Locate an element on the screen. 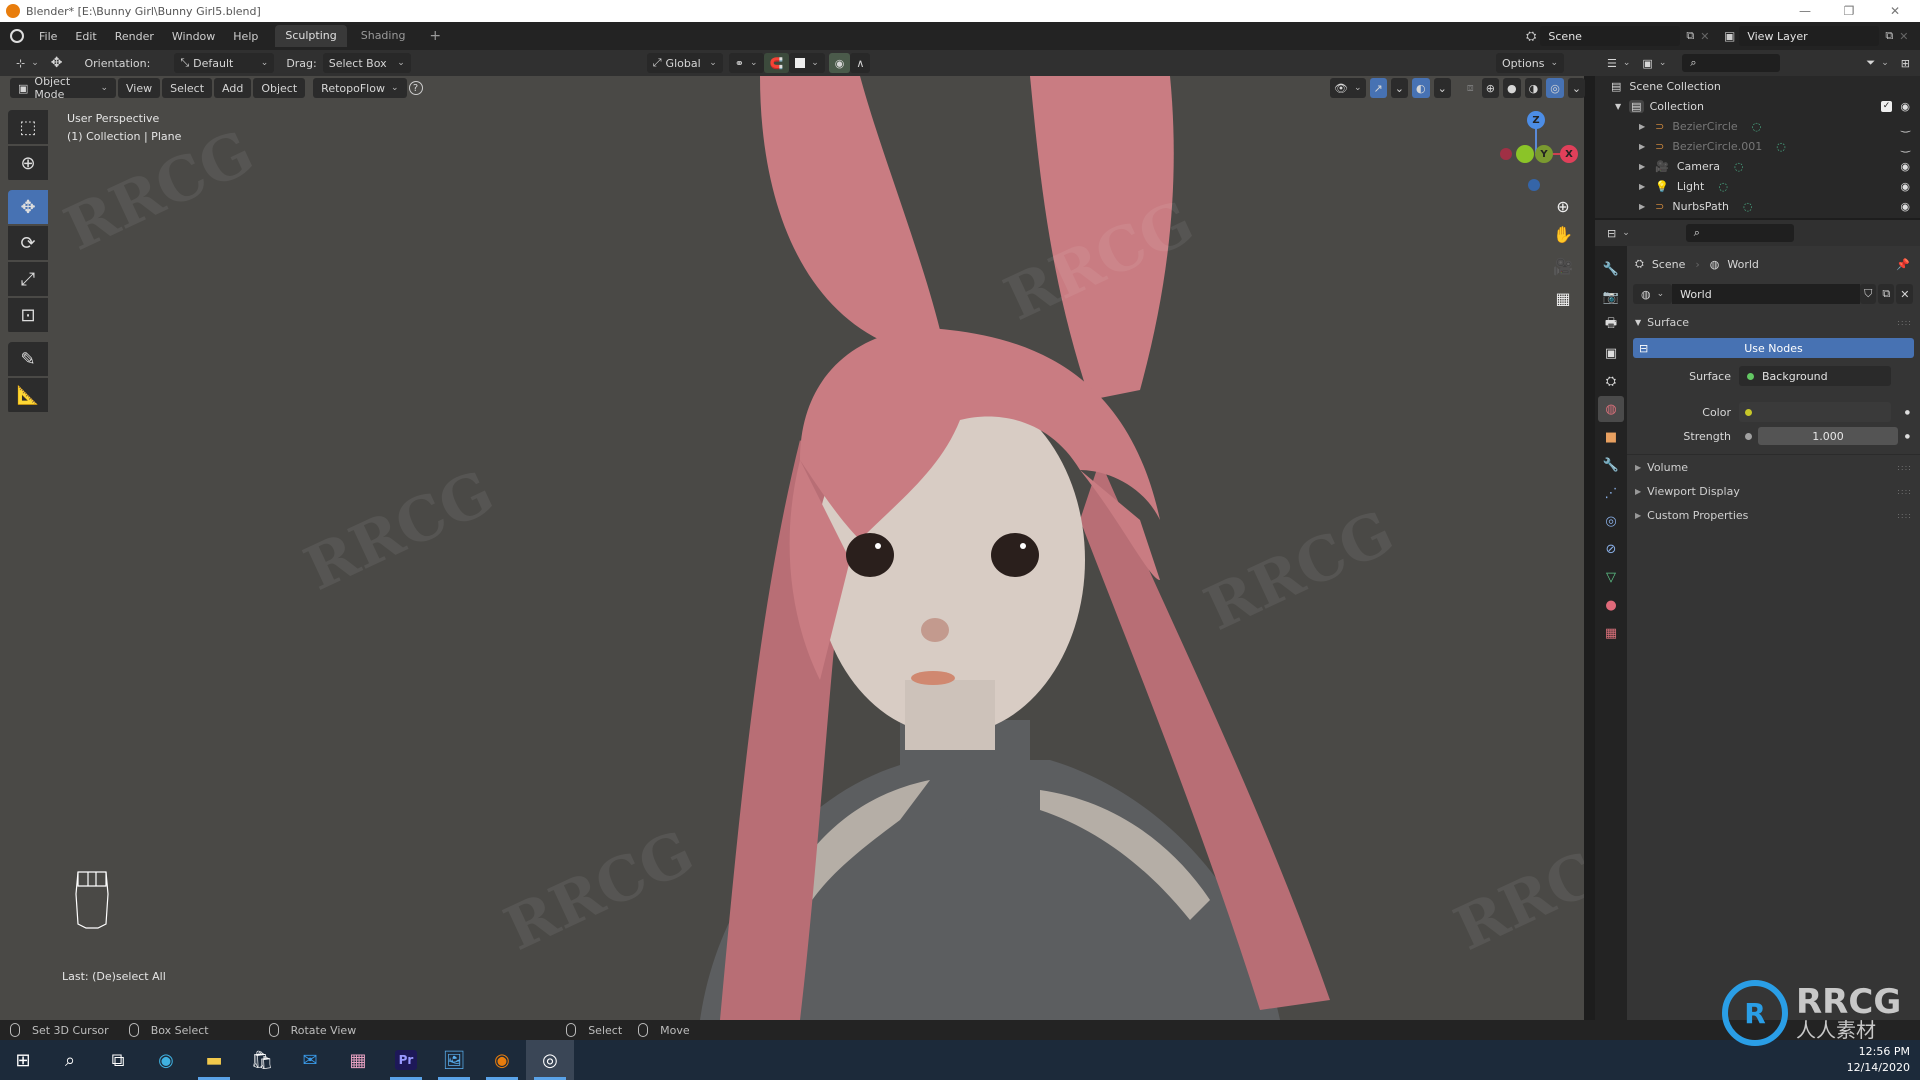  render-tab-icon: 📷 is located at coordinates (1611, 297).